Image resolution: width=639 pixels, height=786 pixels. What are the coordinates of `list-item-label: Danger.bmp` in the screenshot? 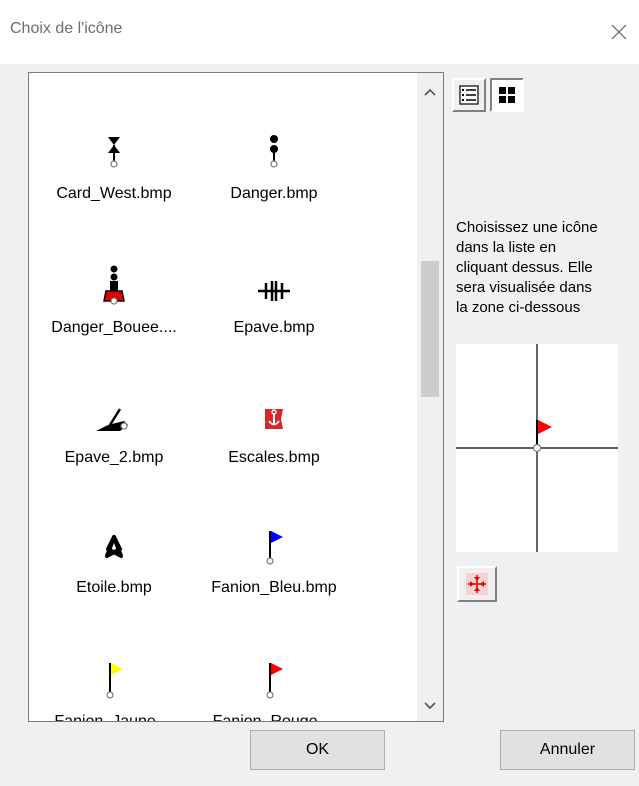 It's located at (274, 193).